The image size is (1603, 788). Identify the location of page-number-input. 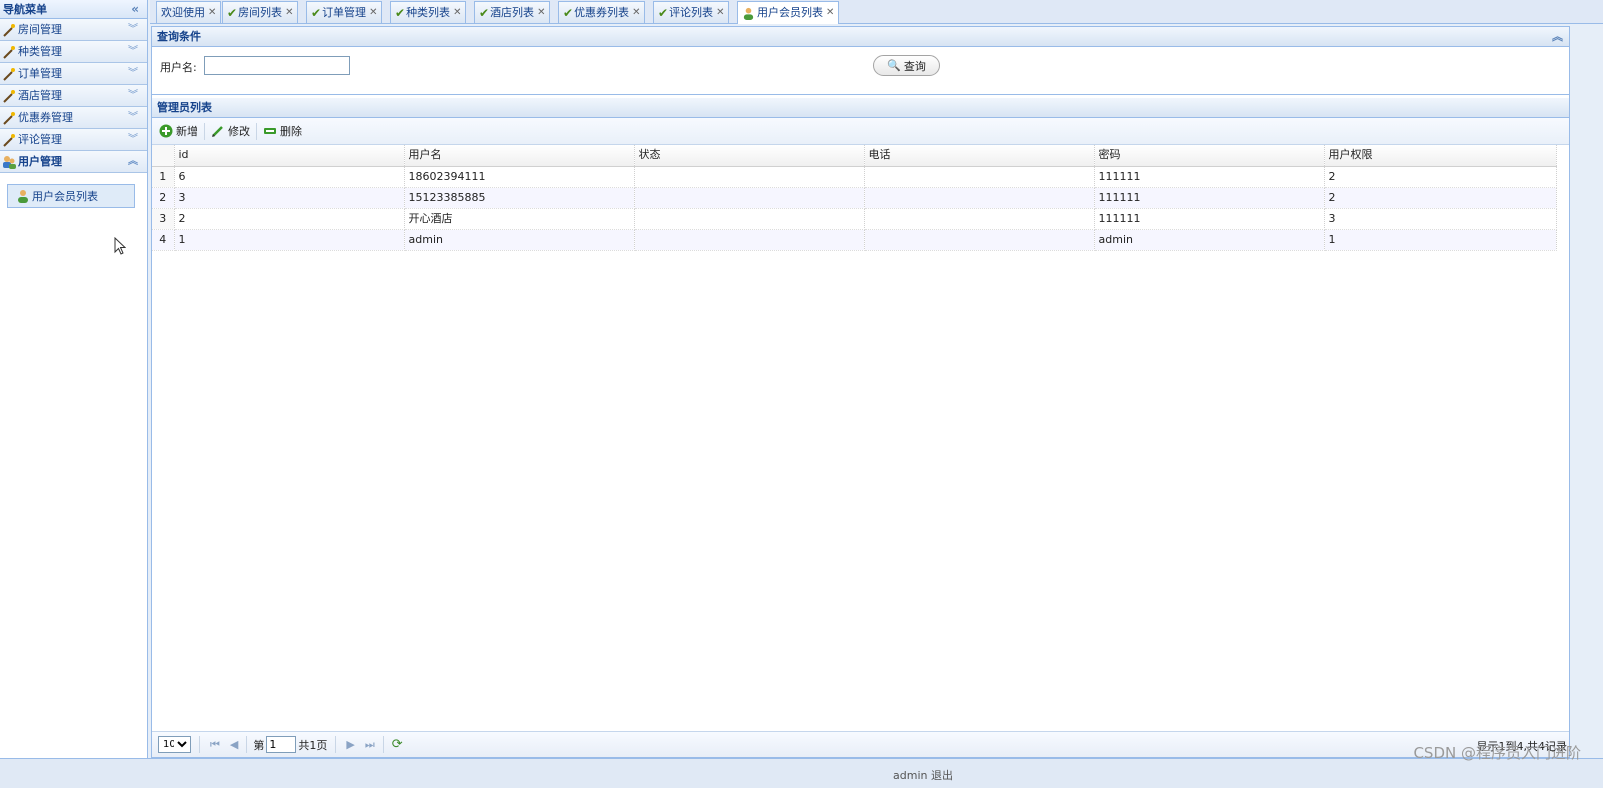
(281, 744).